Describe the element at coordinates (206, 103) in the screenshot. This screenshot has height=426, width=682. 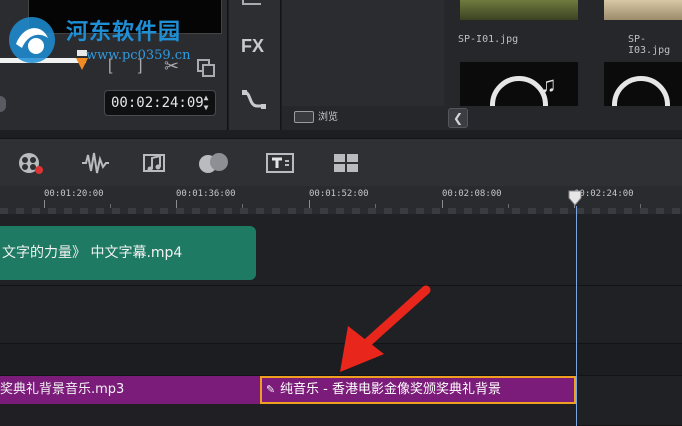
I see `timecode-stepper-icon: ▲ ▼` at that location.